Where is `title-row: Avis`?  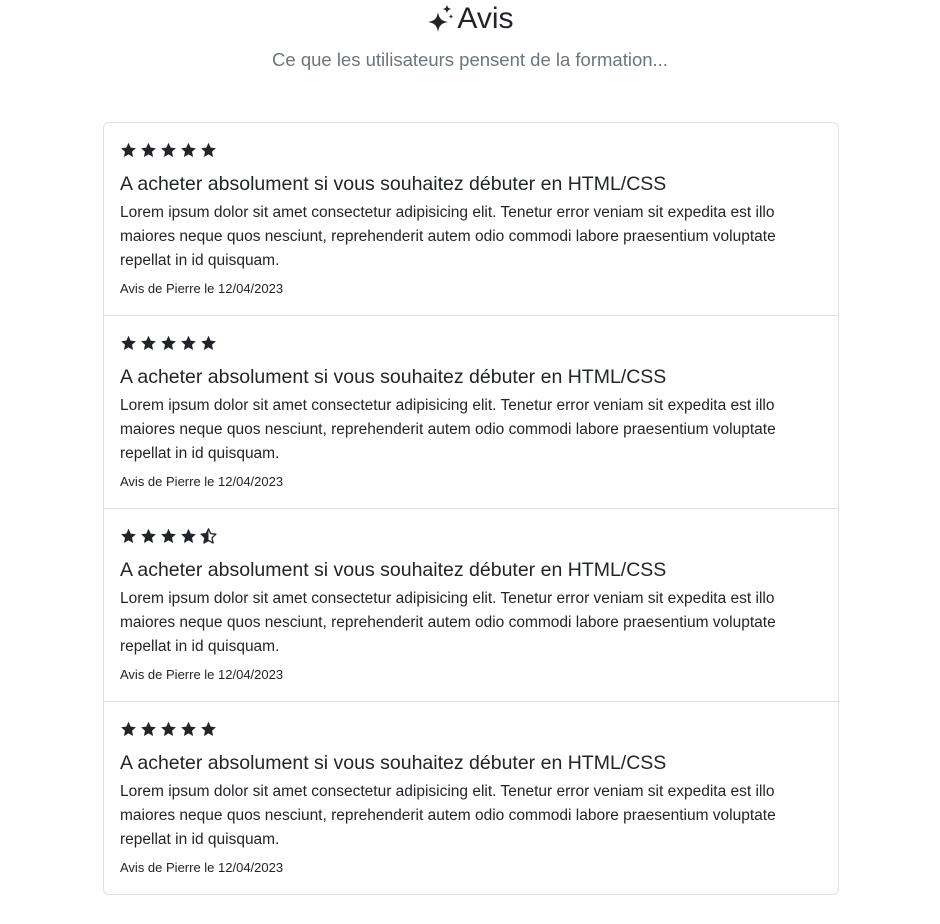 title-row: Avis is located at coordinates (470, 19).